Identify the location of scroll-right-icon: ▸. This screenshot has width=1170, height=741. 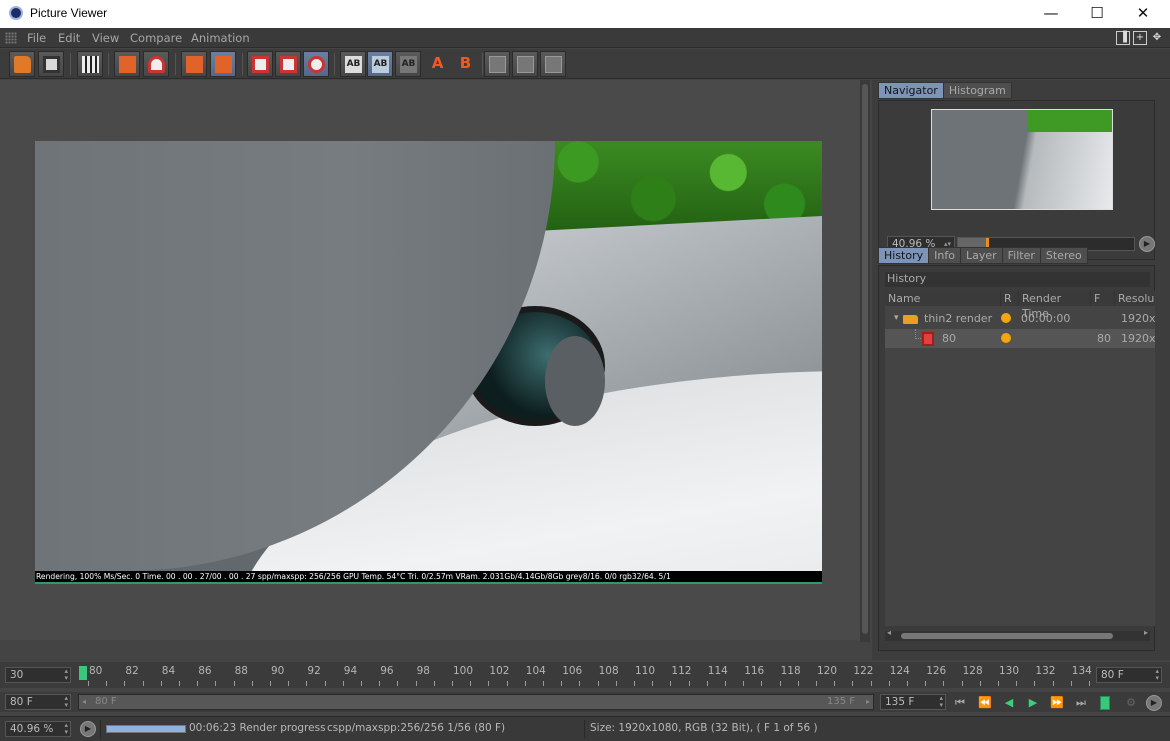
(1146, 632).